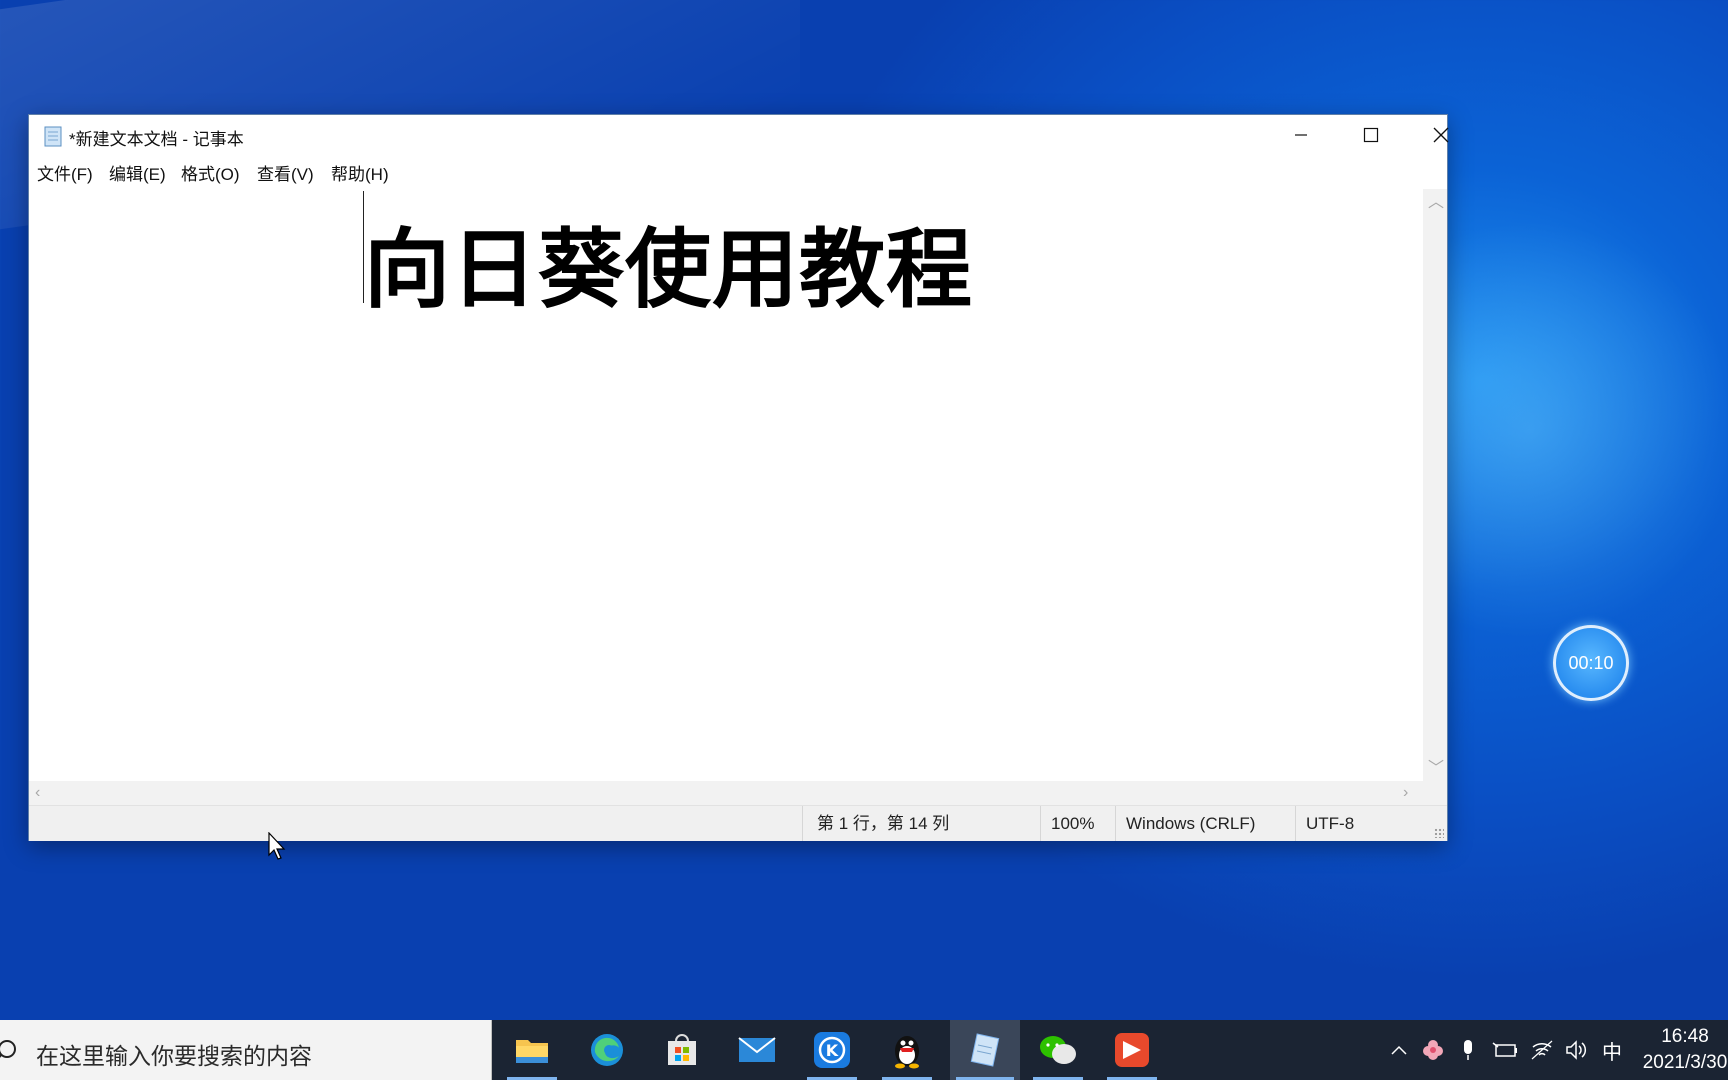 This screenshot has height=1080, width=1728. What do you see at coordinates (864, 1050) in the screenshot?
I see `taskbar: 在这里输入你要搜索的内容 K 中 16:48 2021/3/30` at bounding box center [864, 1050].